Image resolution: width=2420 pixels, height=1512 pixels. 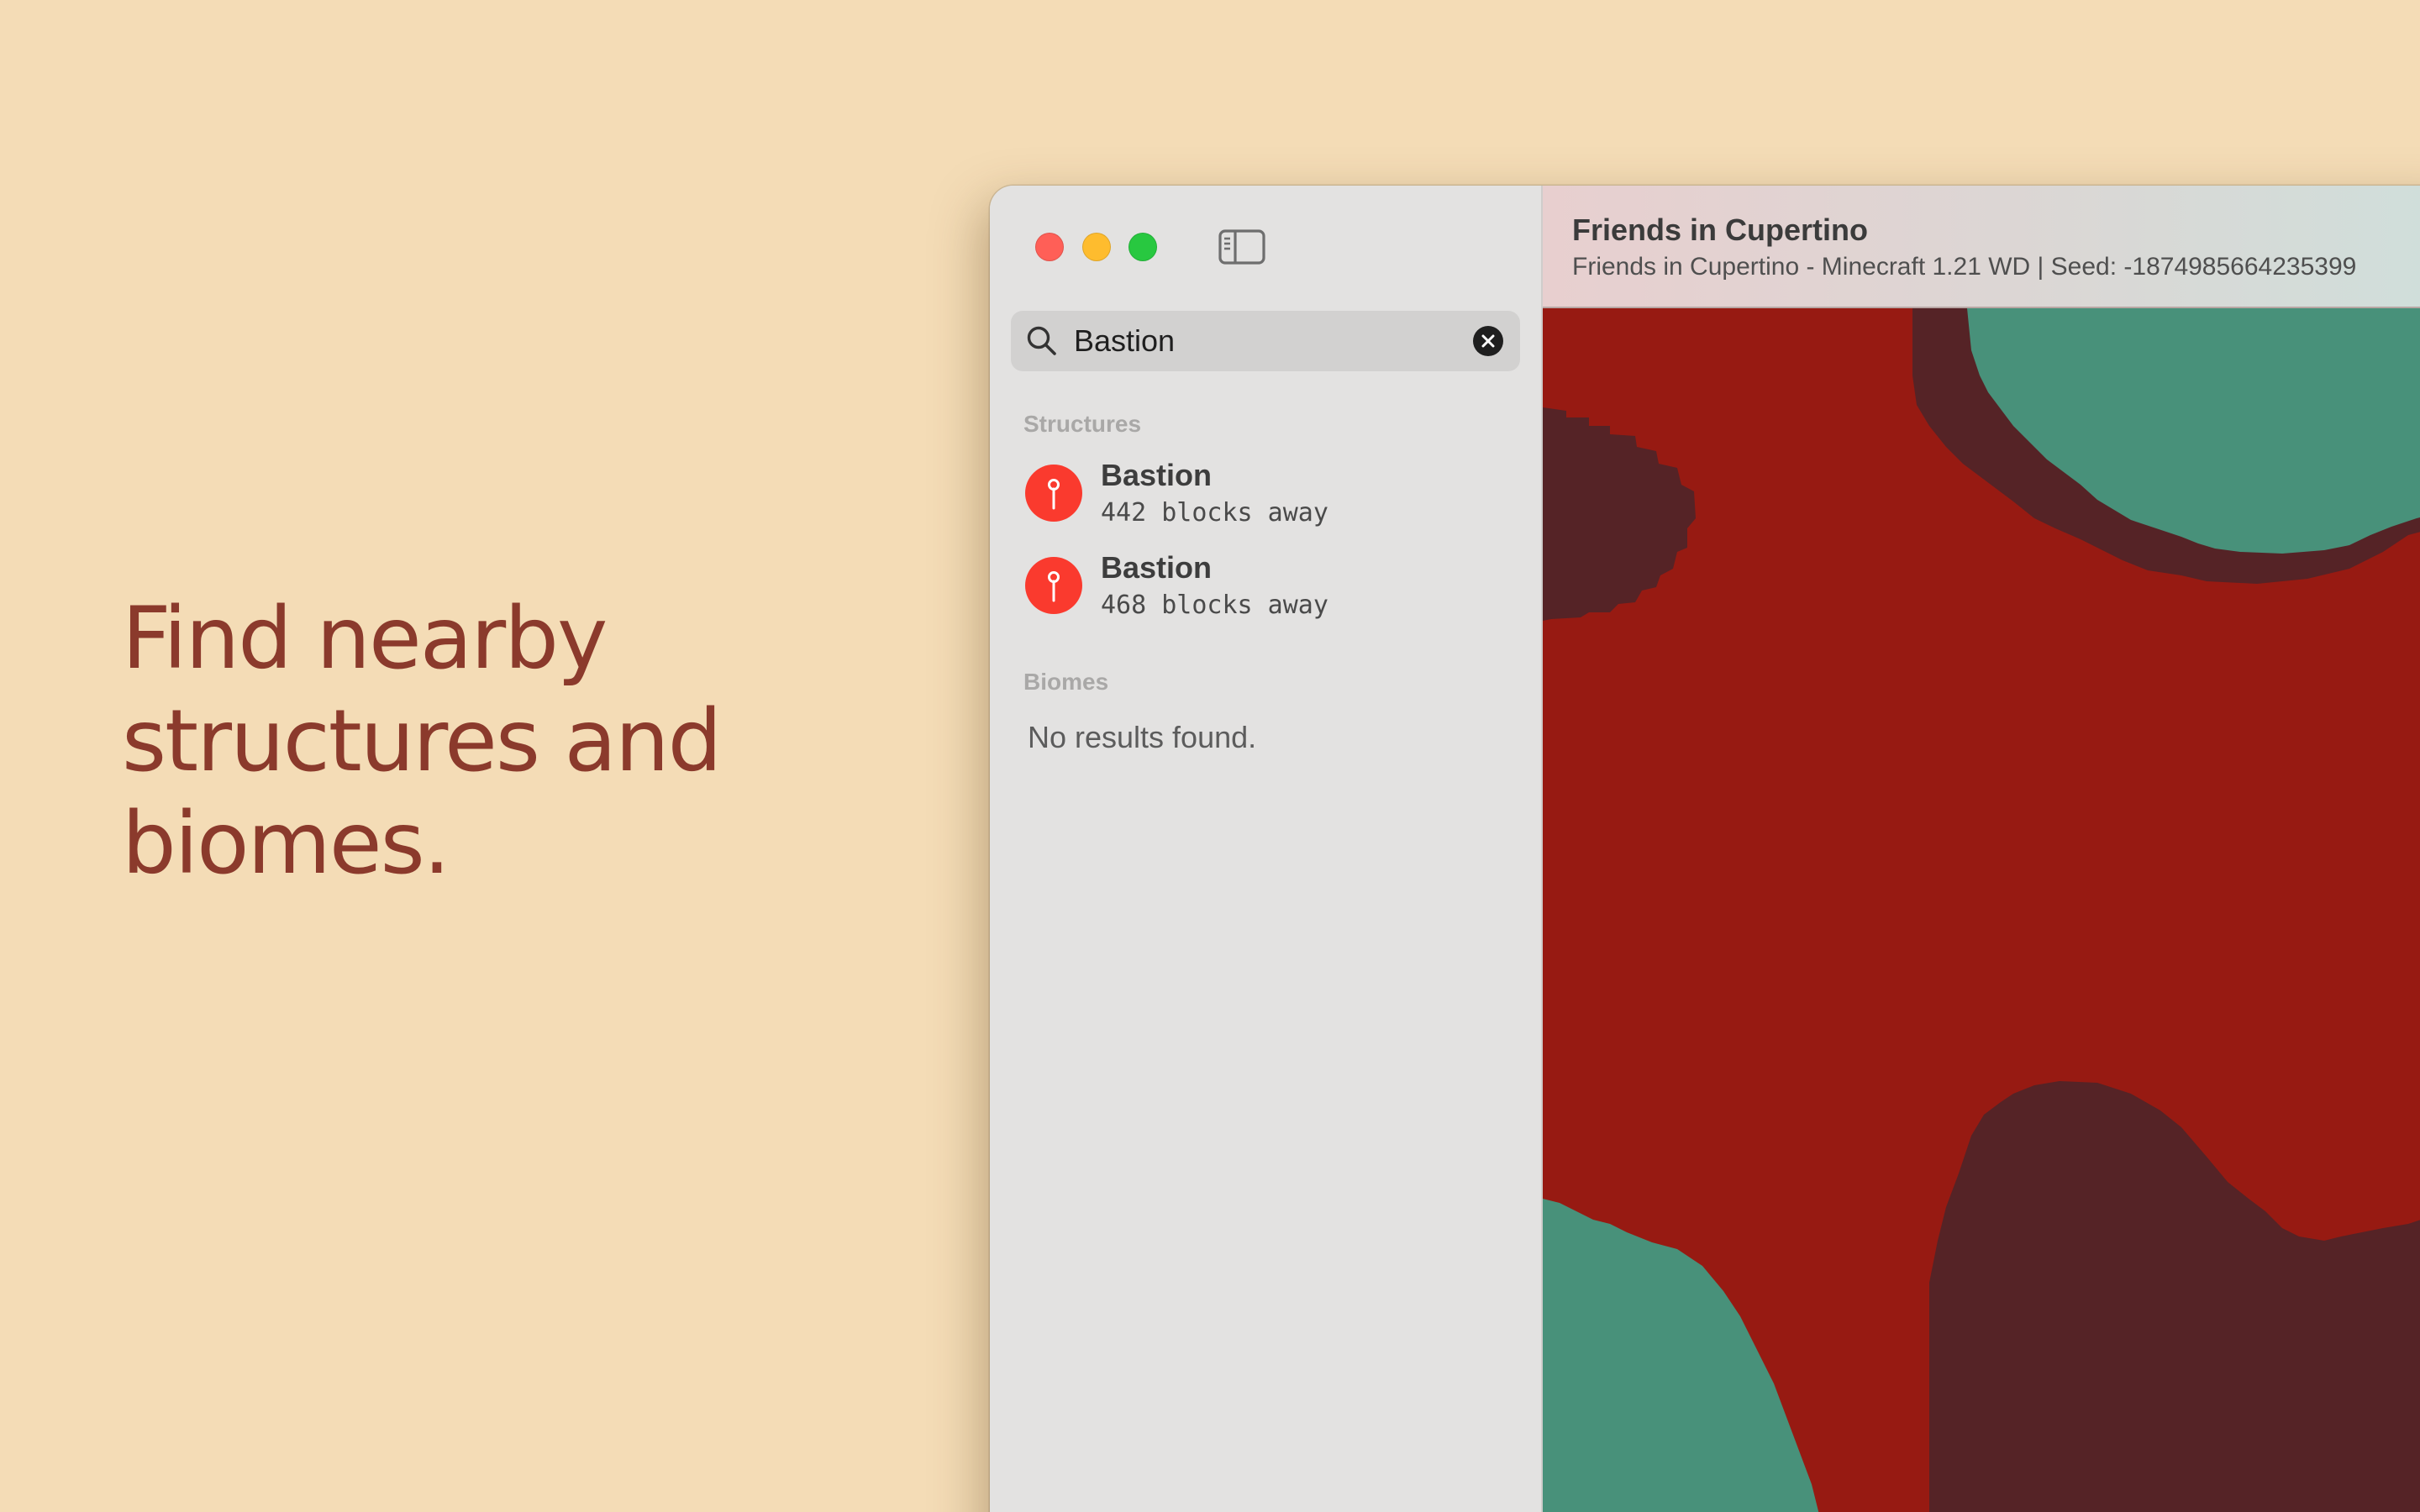 What do you see at coordinates (1241, 247) in the screenshot?
I see `sidebar-toggle-icon` at bounding box center [1241, 247].